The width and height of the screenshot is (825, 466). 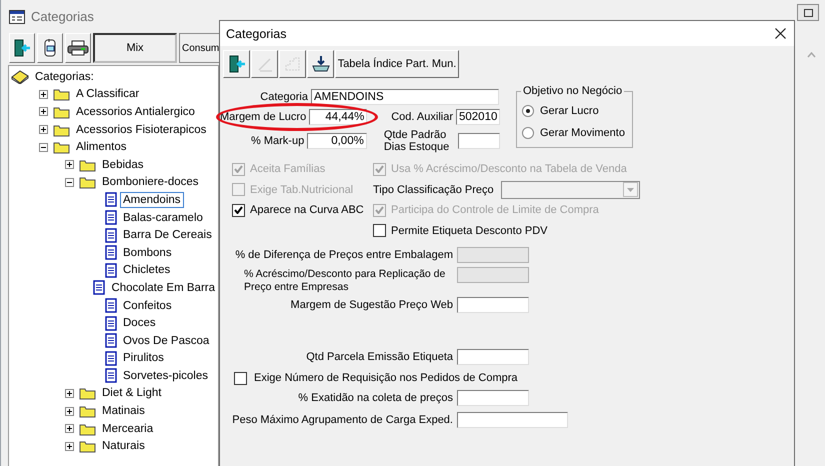 I want to click on tree-item: Barra De Cereais, so click(x=167, y=235).